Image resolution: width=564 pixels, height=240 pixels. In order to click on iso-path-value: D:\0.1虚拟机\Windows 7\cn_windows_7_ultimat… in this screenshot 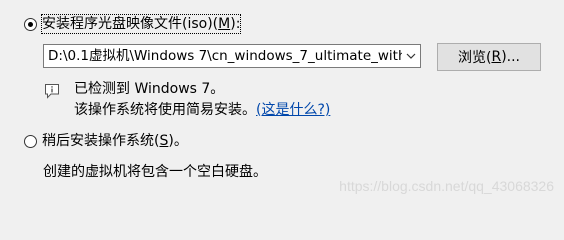, I will do `click(223, 56)`.